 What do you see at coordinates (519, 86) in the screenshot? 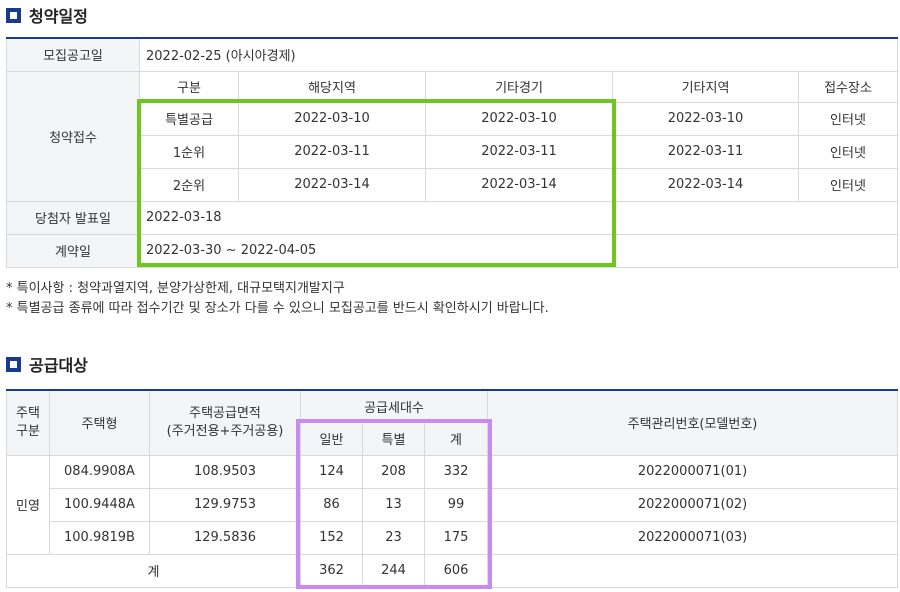
I see `header-other-gyeonggi: 기타경기` at bounding box center [519, 86].